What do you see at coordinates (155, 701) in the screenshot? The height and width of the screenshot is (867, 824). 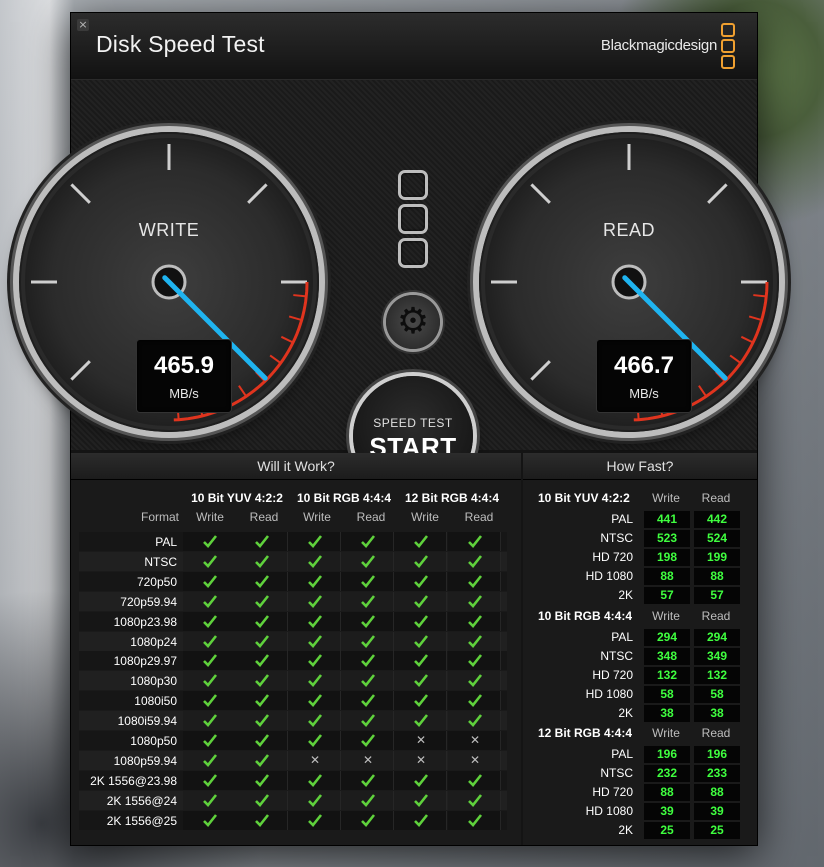 I see `format-label: 1080i50` at bounding box center [155, 701].